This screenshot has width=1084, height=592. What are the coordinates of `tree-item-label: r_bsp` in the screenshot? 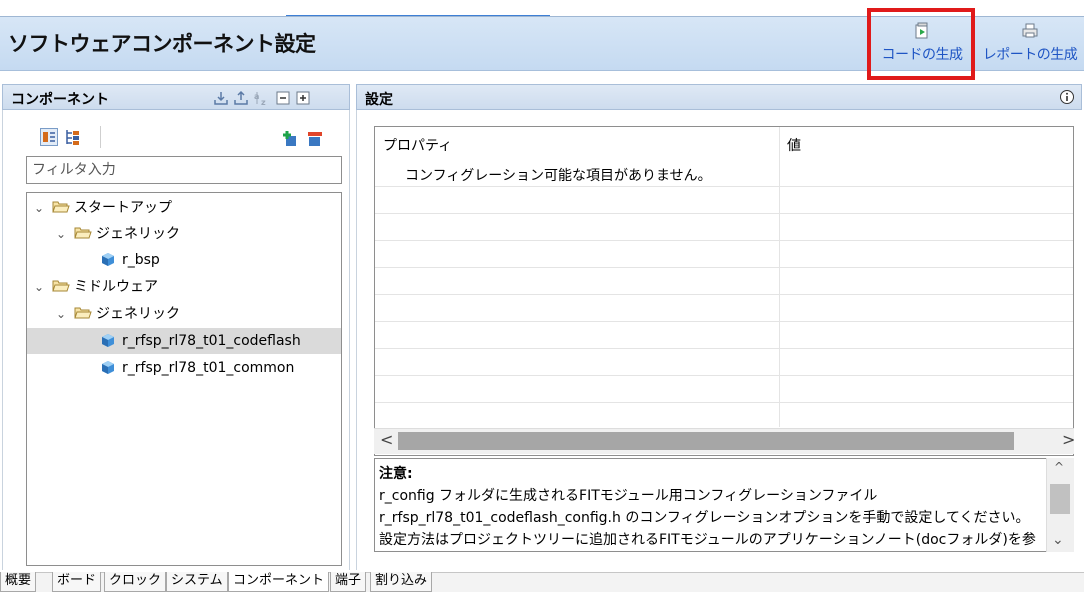 It's located at (141, 260).